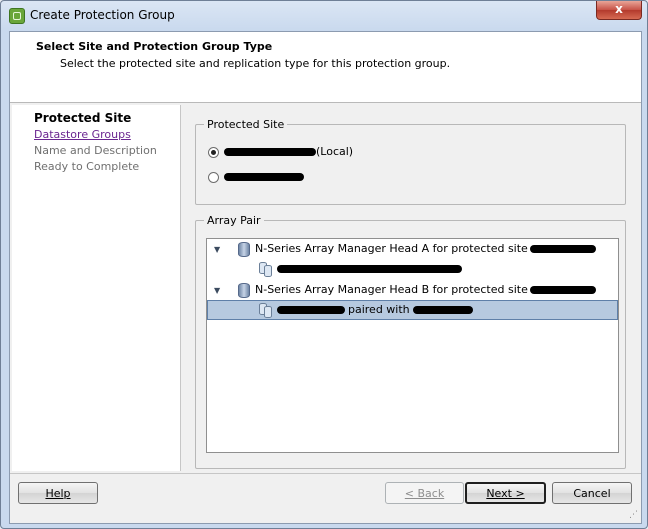 The height and width of the screenshot is (529, 648). I want to click on footer-divider, so click(325, 473).